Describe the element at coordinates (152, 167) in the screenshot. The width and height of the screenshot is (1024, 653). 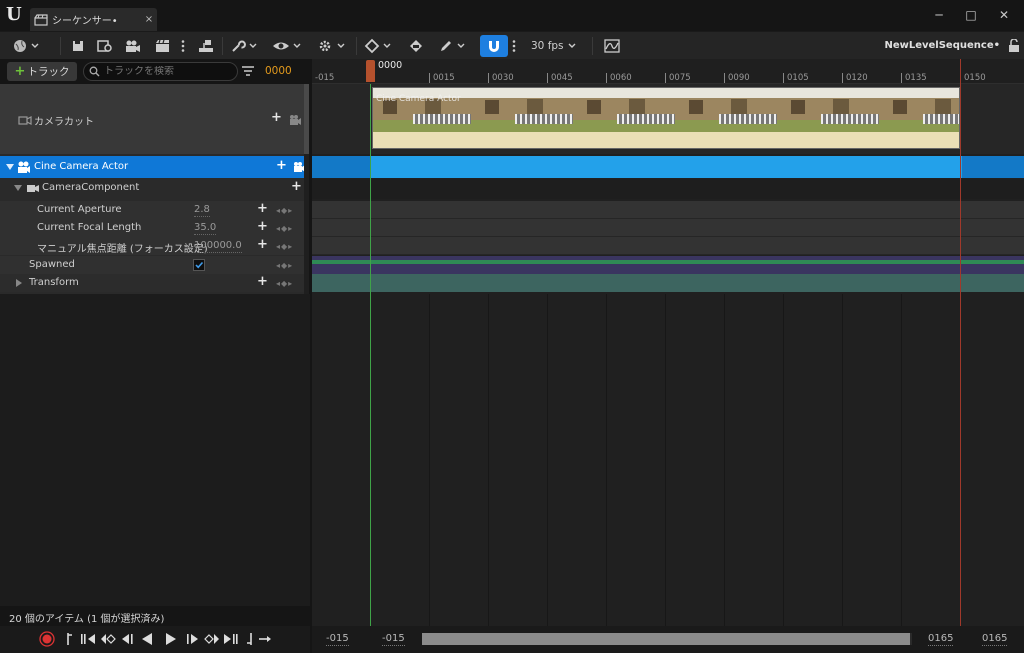
I see `track-row-cine-camera-actor: Cine Camera Actor +` at that location.